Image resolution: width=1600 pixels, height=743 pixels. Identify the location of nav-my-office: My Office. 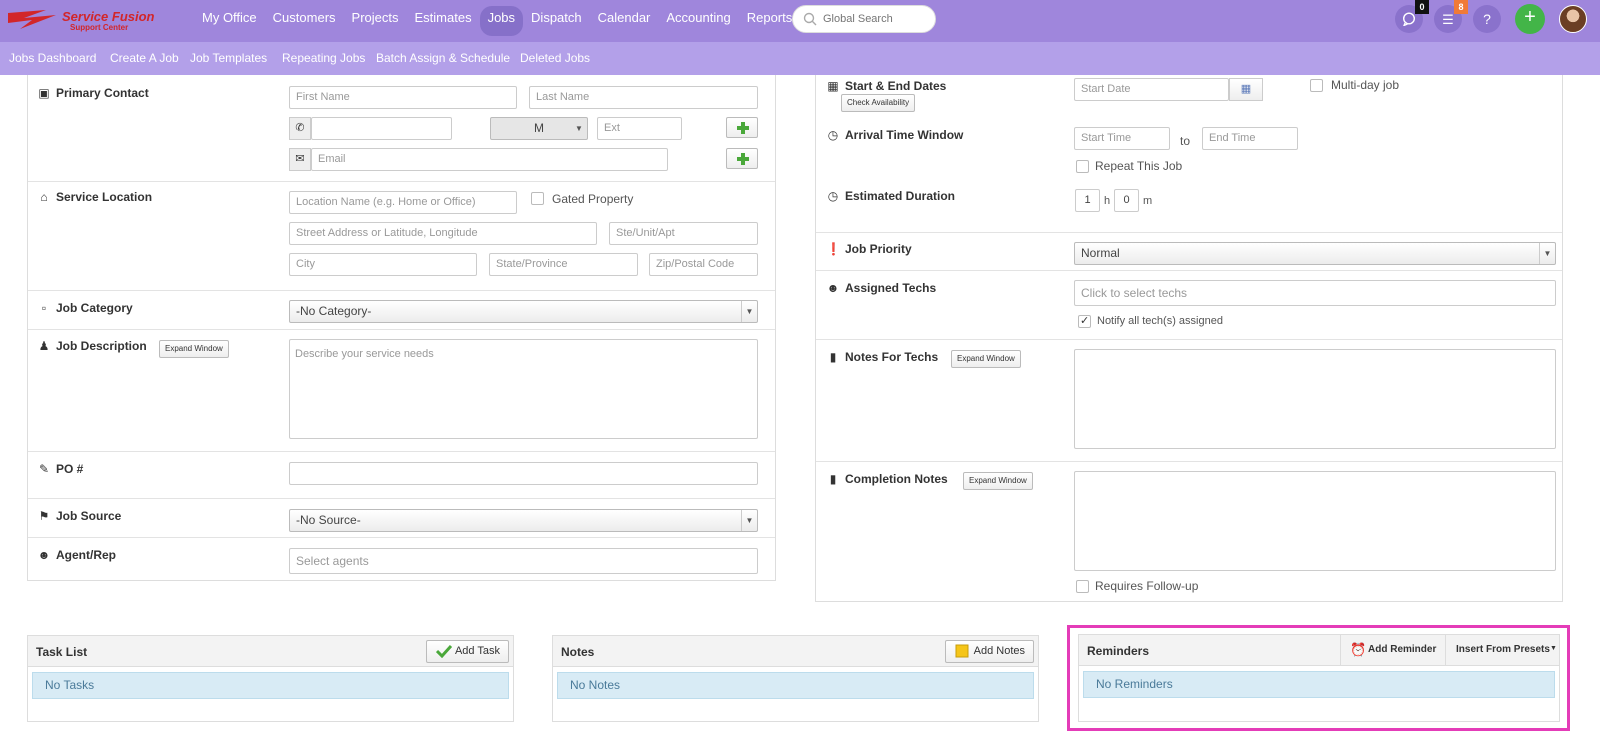
(229, 21).